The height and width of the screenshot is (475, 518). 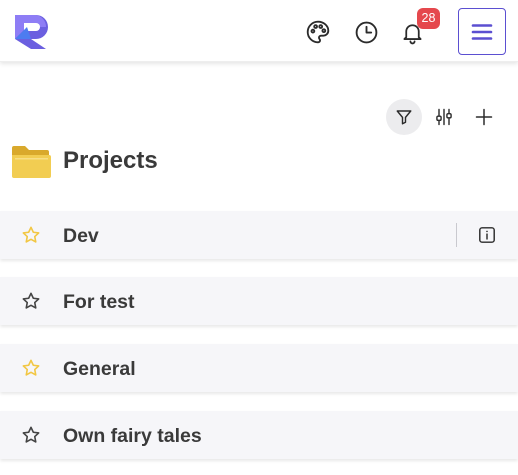 I want to click on folder-icon, so click(x=31, y=162).